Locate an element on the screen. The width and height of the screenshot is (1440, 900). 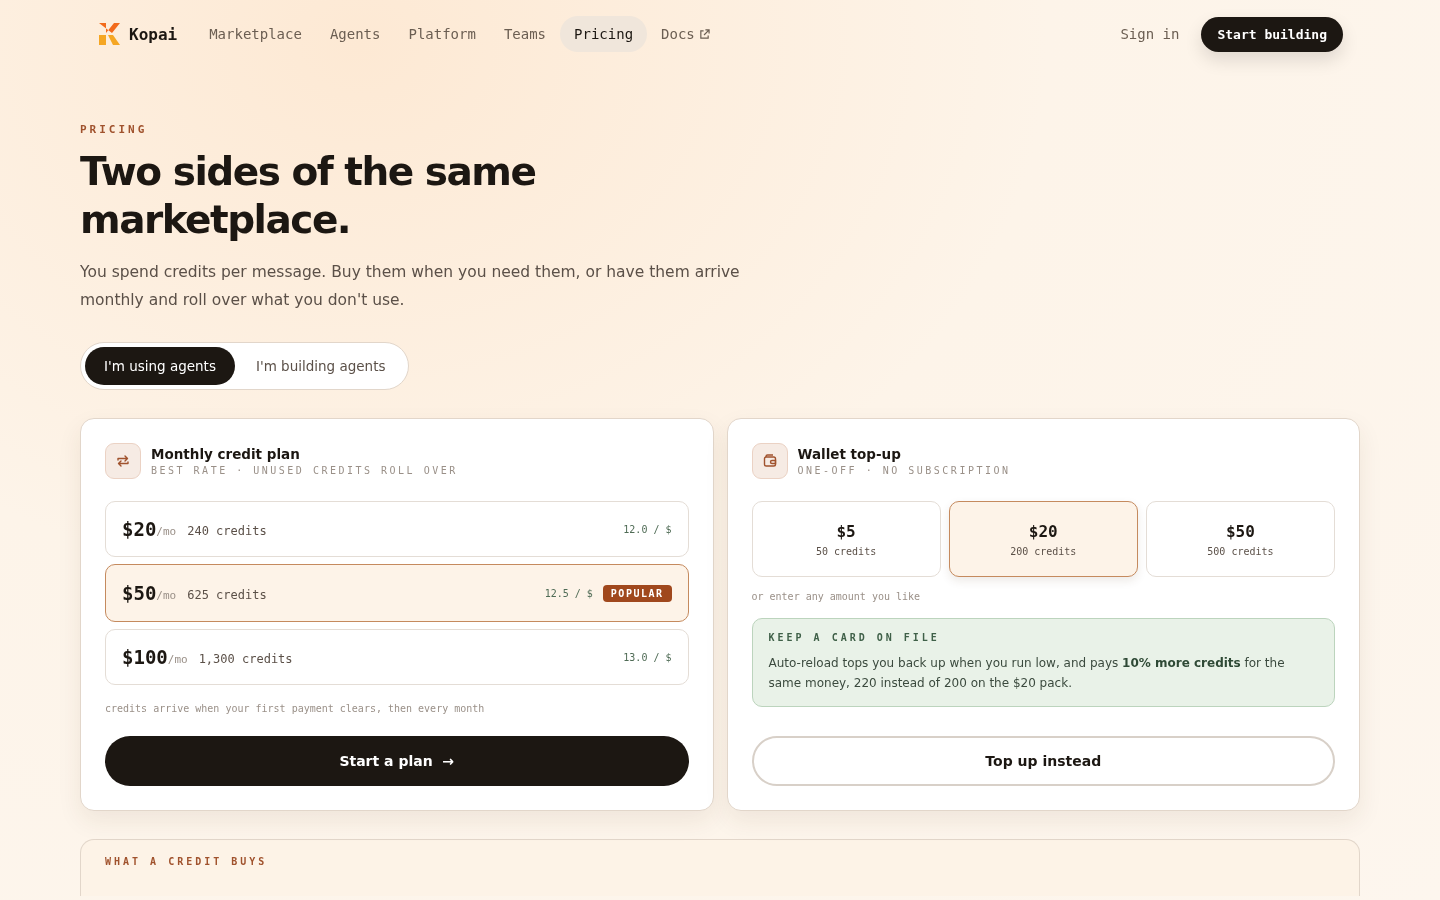
plan-option: $20/mo 240 credits 12.0 / $ is located at coordinates (397, 529).